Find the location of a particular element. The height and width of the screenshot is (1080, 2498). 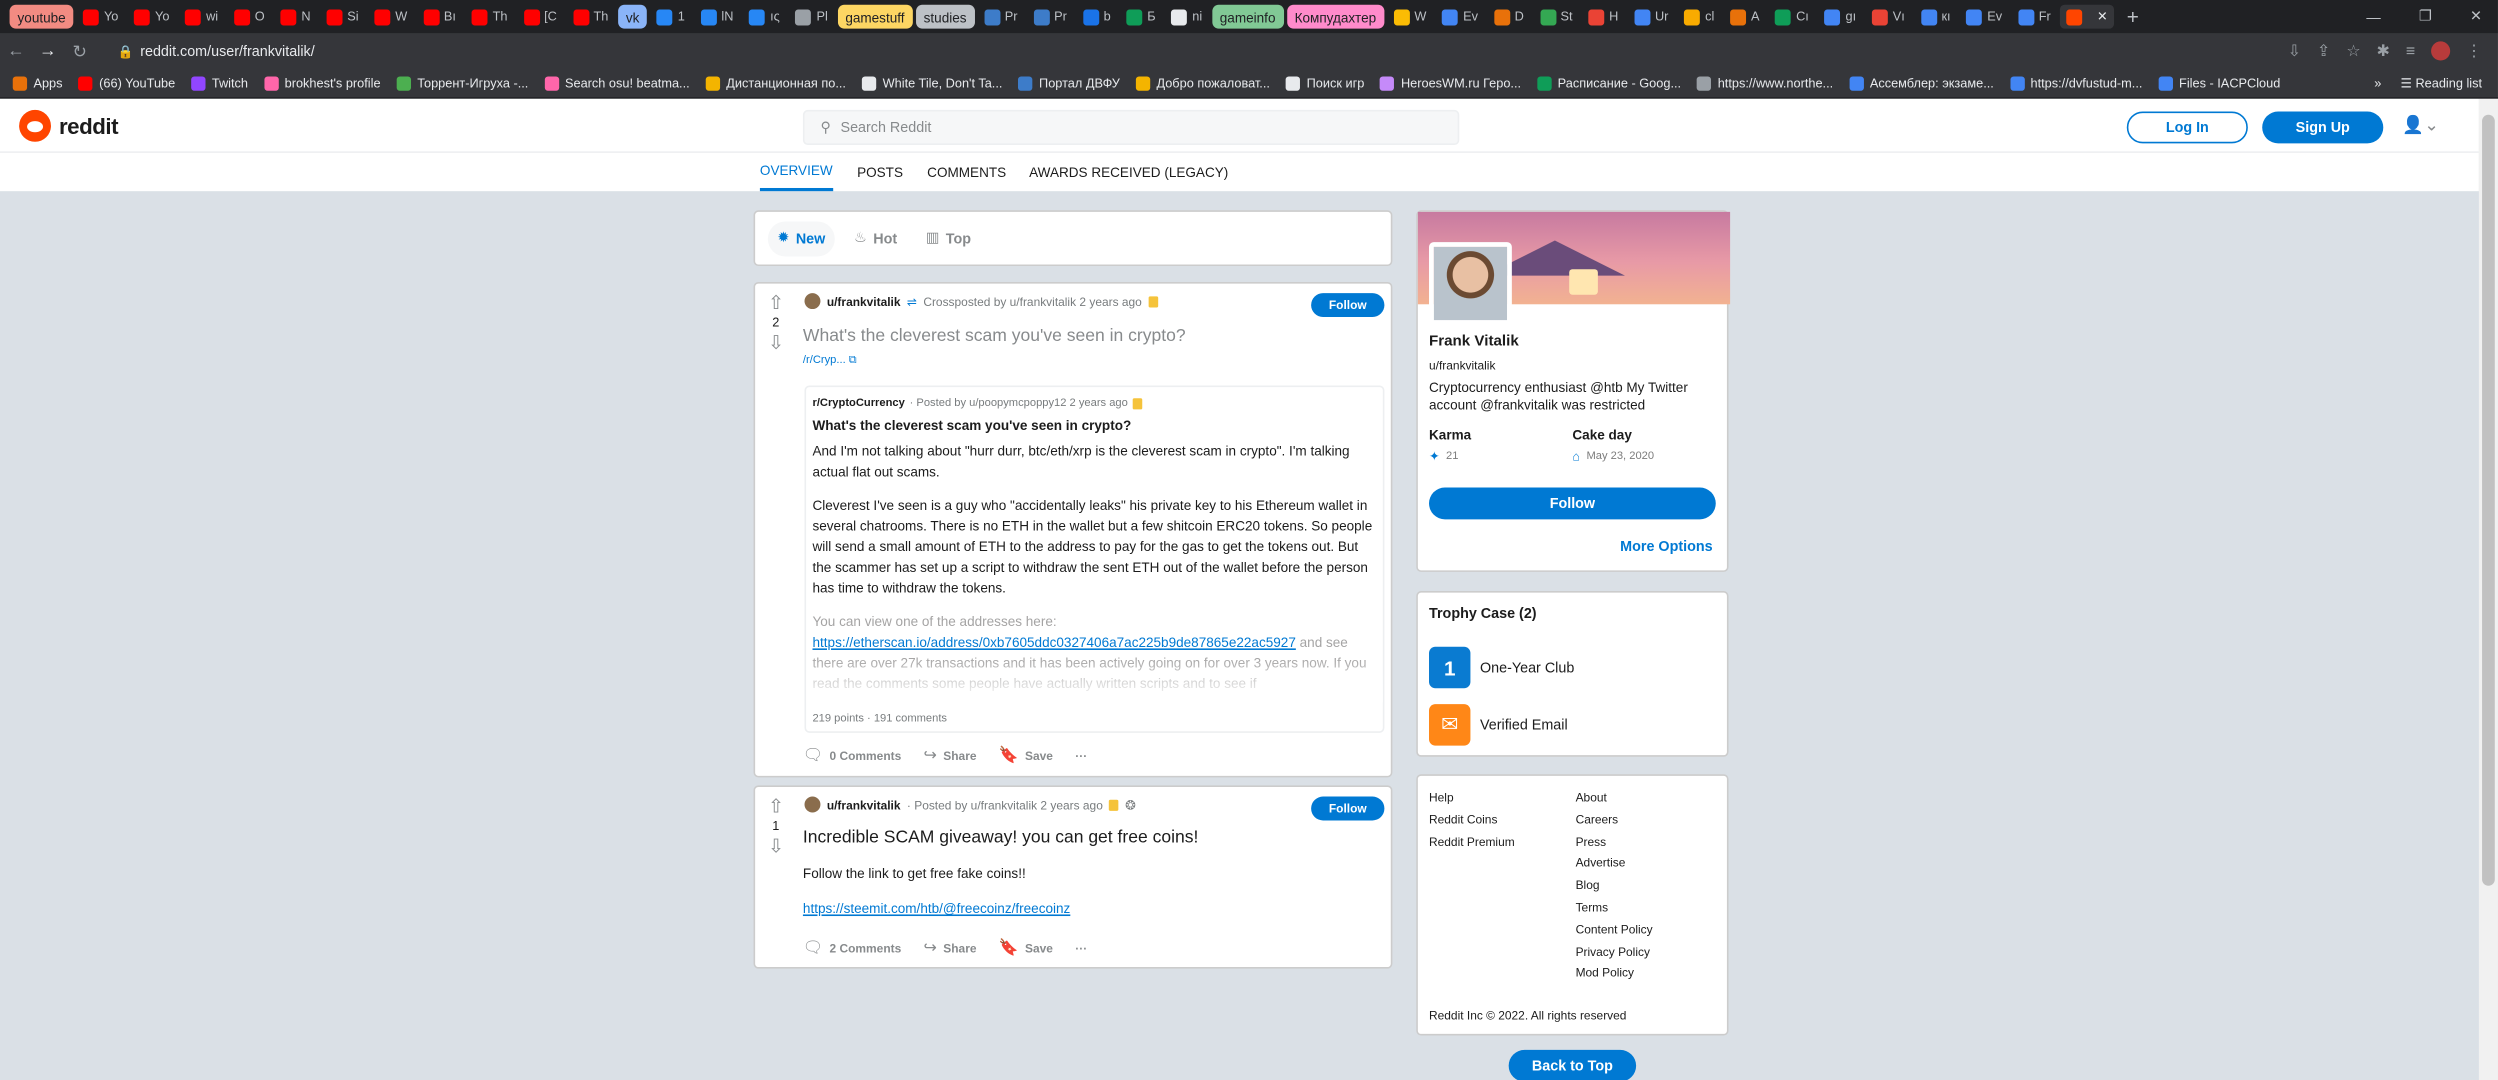

browser-tab: O is located at coordinates (249, 17).